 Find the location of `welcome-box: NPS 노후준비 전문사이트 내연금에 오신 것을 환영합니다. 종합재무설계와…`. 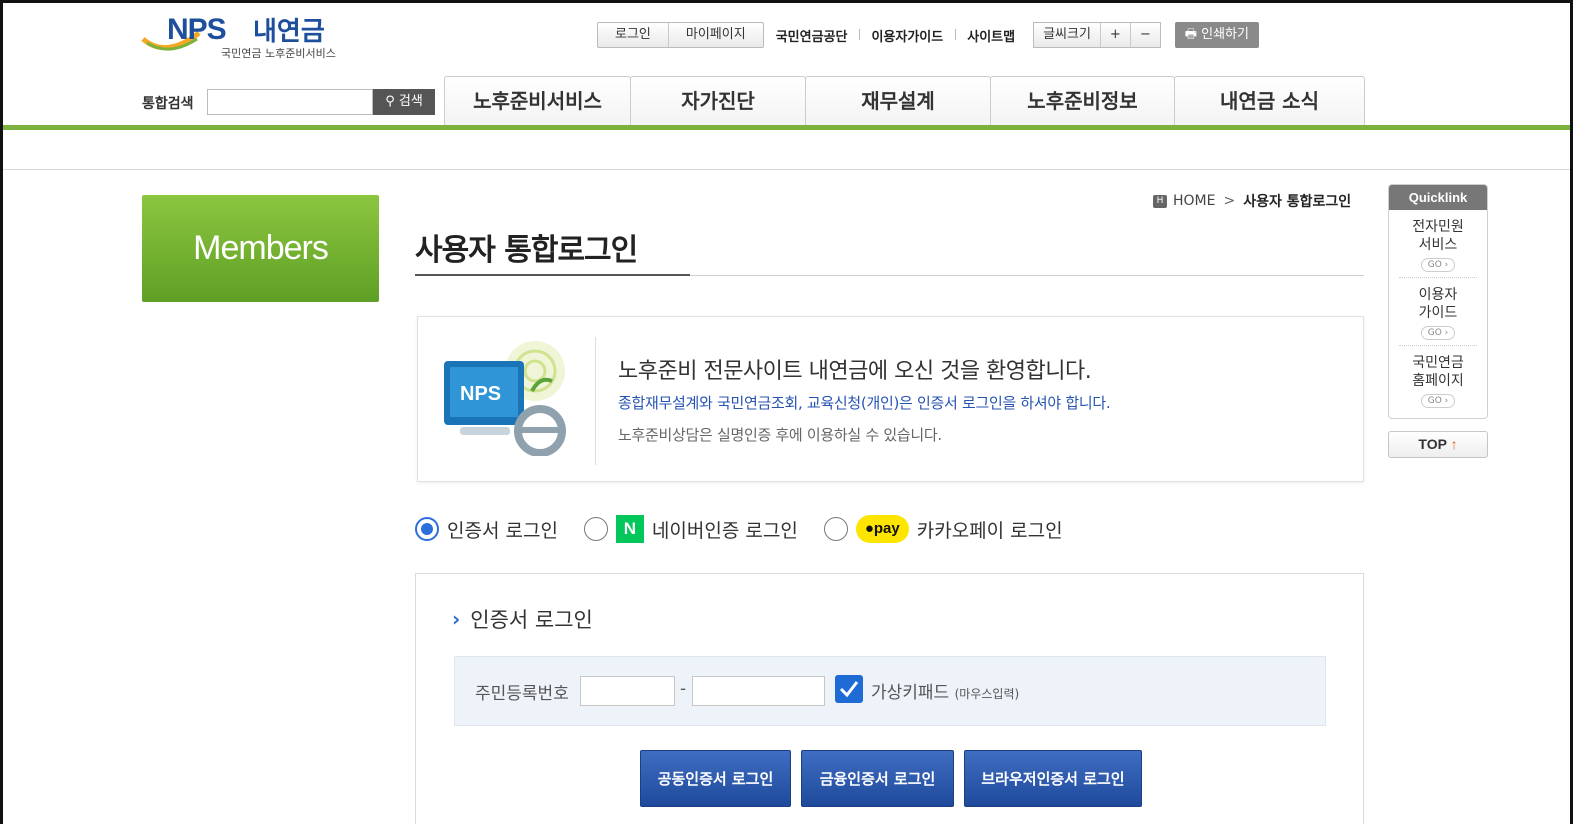

welcome-box: NPS 노후준비 전문사이트 내연금에 오신 것을 환영합니다. 종합재무설계와… is located at coordinates (890, 399).